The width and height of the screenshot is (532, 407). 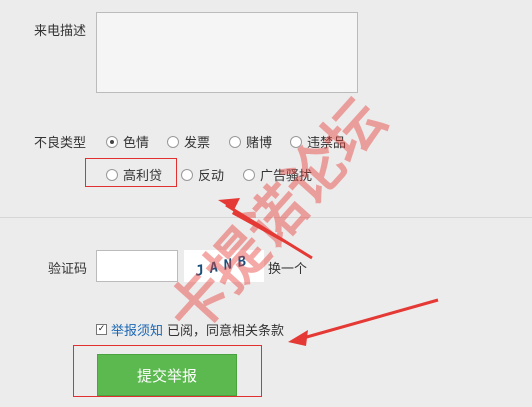 What do you see at coordinates (266, 217) in the screenshot?
I see `section-divider` at bounding box center [266, 217].